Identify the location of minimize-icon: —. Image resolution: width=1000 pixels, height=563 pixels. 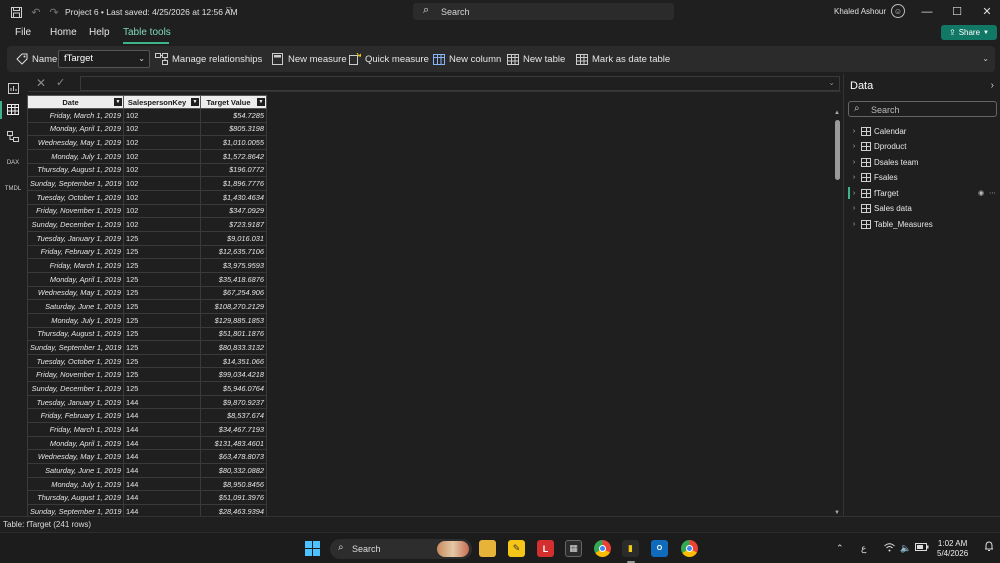
(927, 11).